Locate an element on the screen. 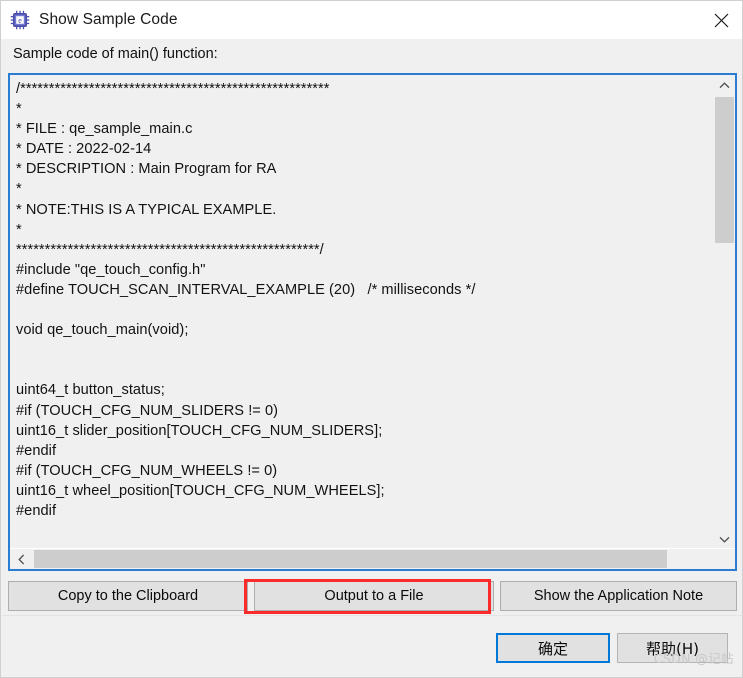 This screenshot has width=743, height=678. chevron-left-icon is located at coordinates (21, 559).